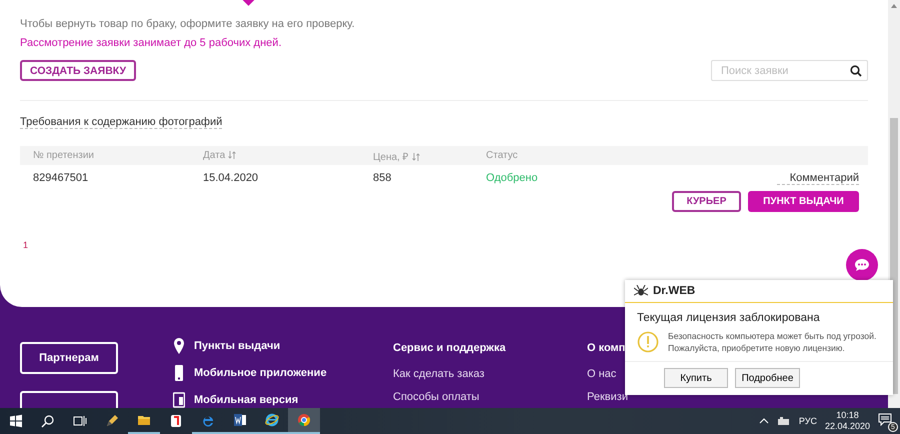 Image resolution: width=900 pixels, height=434 pixels. Describe the element at coordinates (894, 6) in the screenshot. I see `scroll-up-icon` at that location.